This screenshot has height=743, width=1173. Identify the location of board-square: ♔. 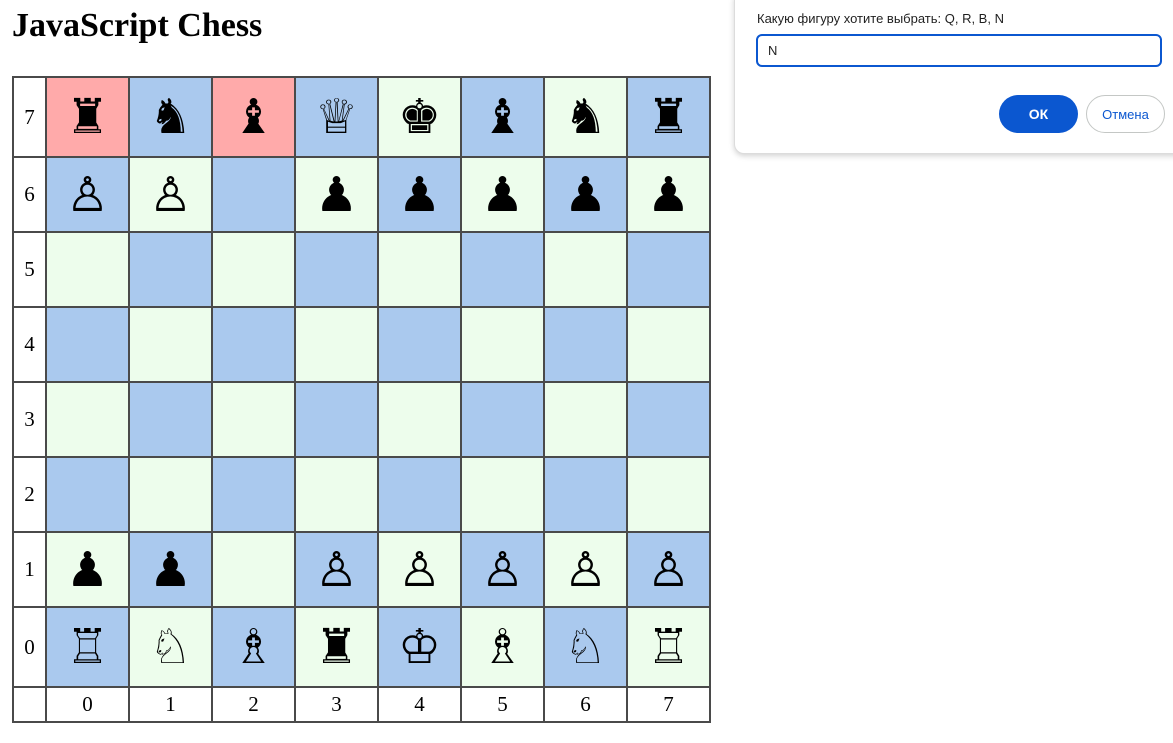
(419, 647).